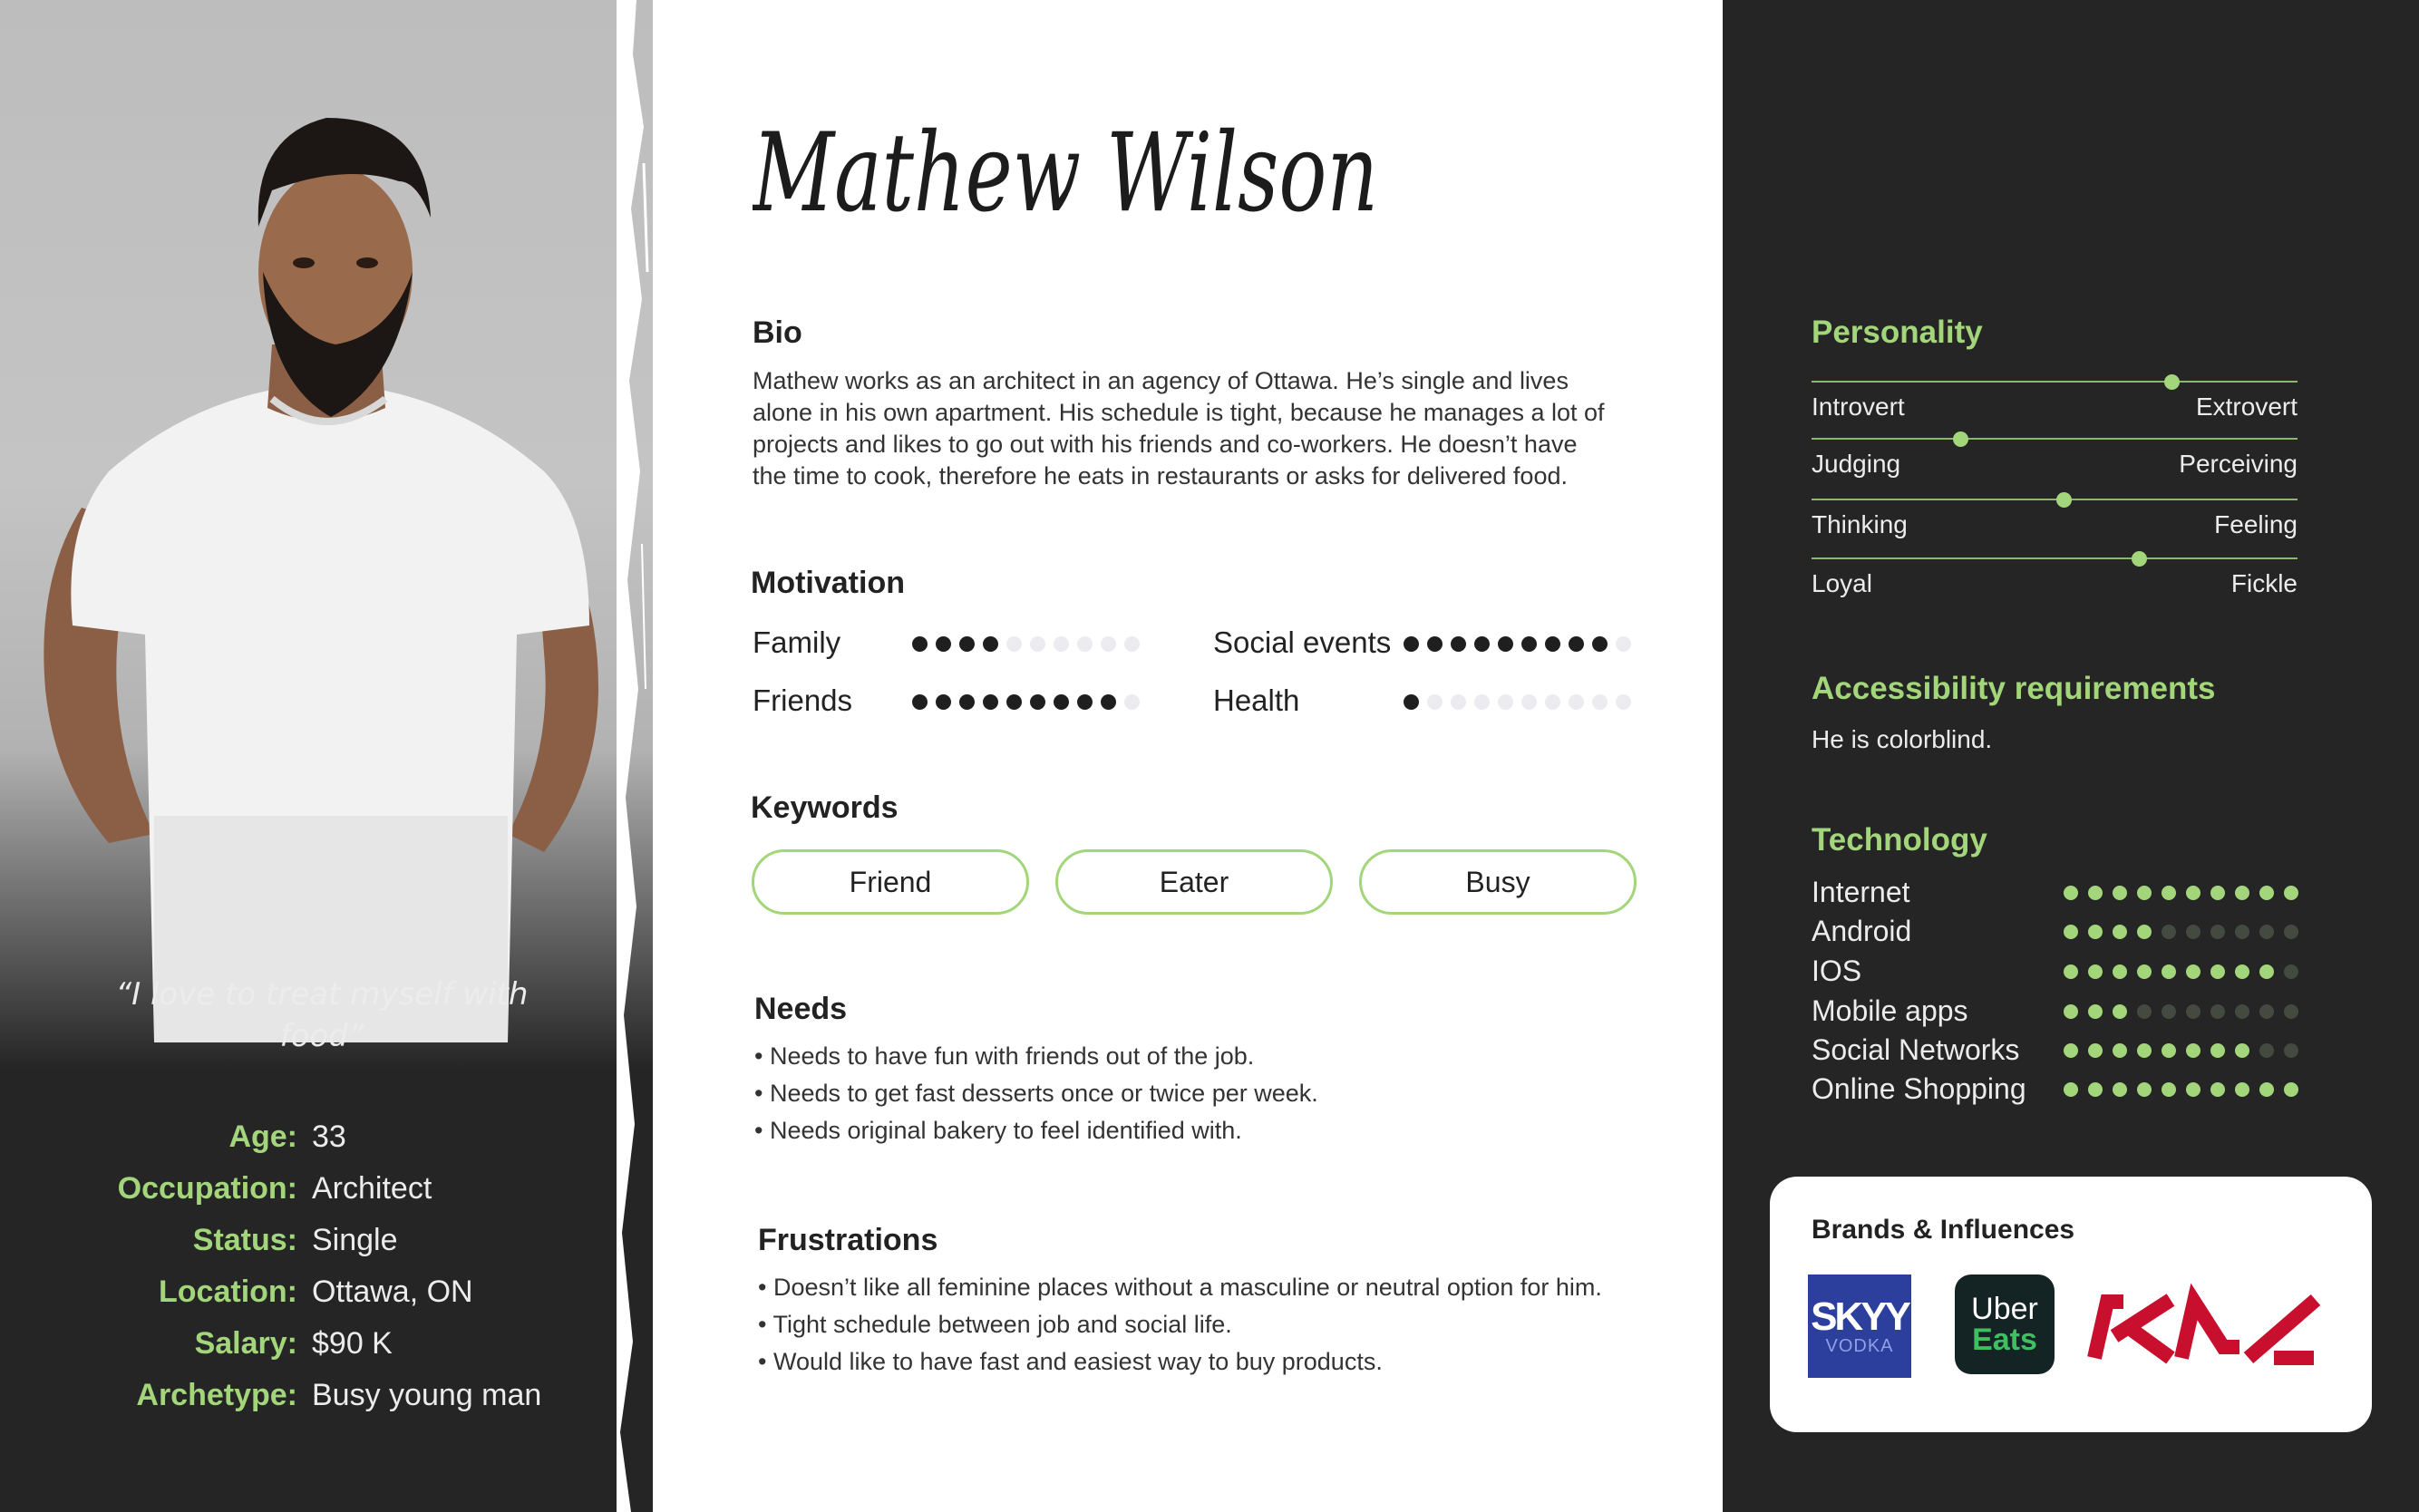 This screenshot has height=1512, width=2419. I want to click on slider-right-label: Extrovert, so click(2246, 407).